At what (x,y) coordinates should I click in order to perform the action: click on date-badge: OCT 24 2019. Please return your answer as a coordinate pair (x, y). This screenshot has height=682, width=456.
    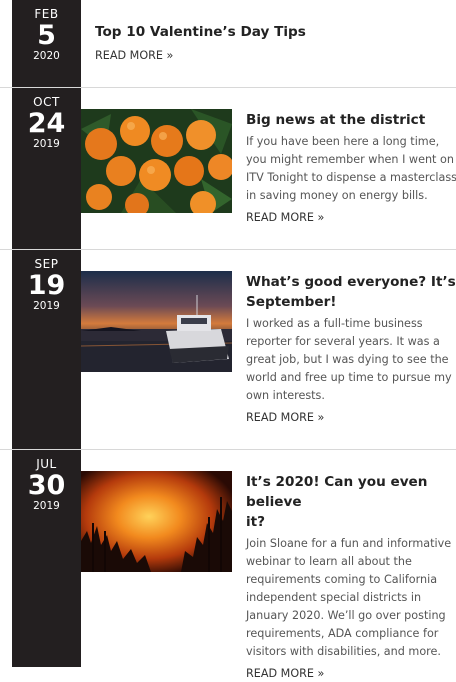
    Looking at the image, I should click on (46, 168).